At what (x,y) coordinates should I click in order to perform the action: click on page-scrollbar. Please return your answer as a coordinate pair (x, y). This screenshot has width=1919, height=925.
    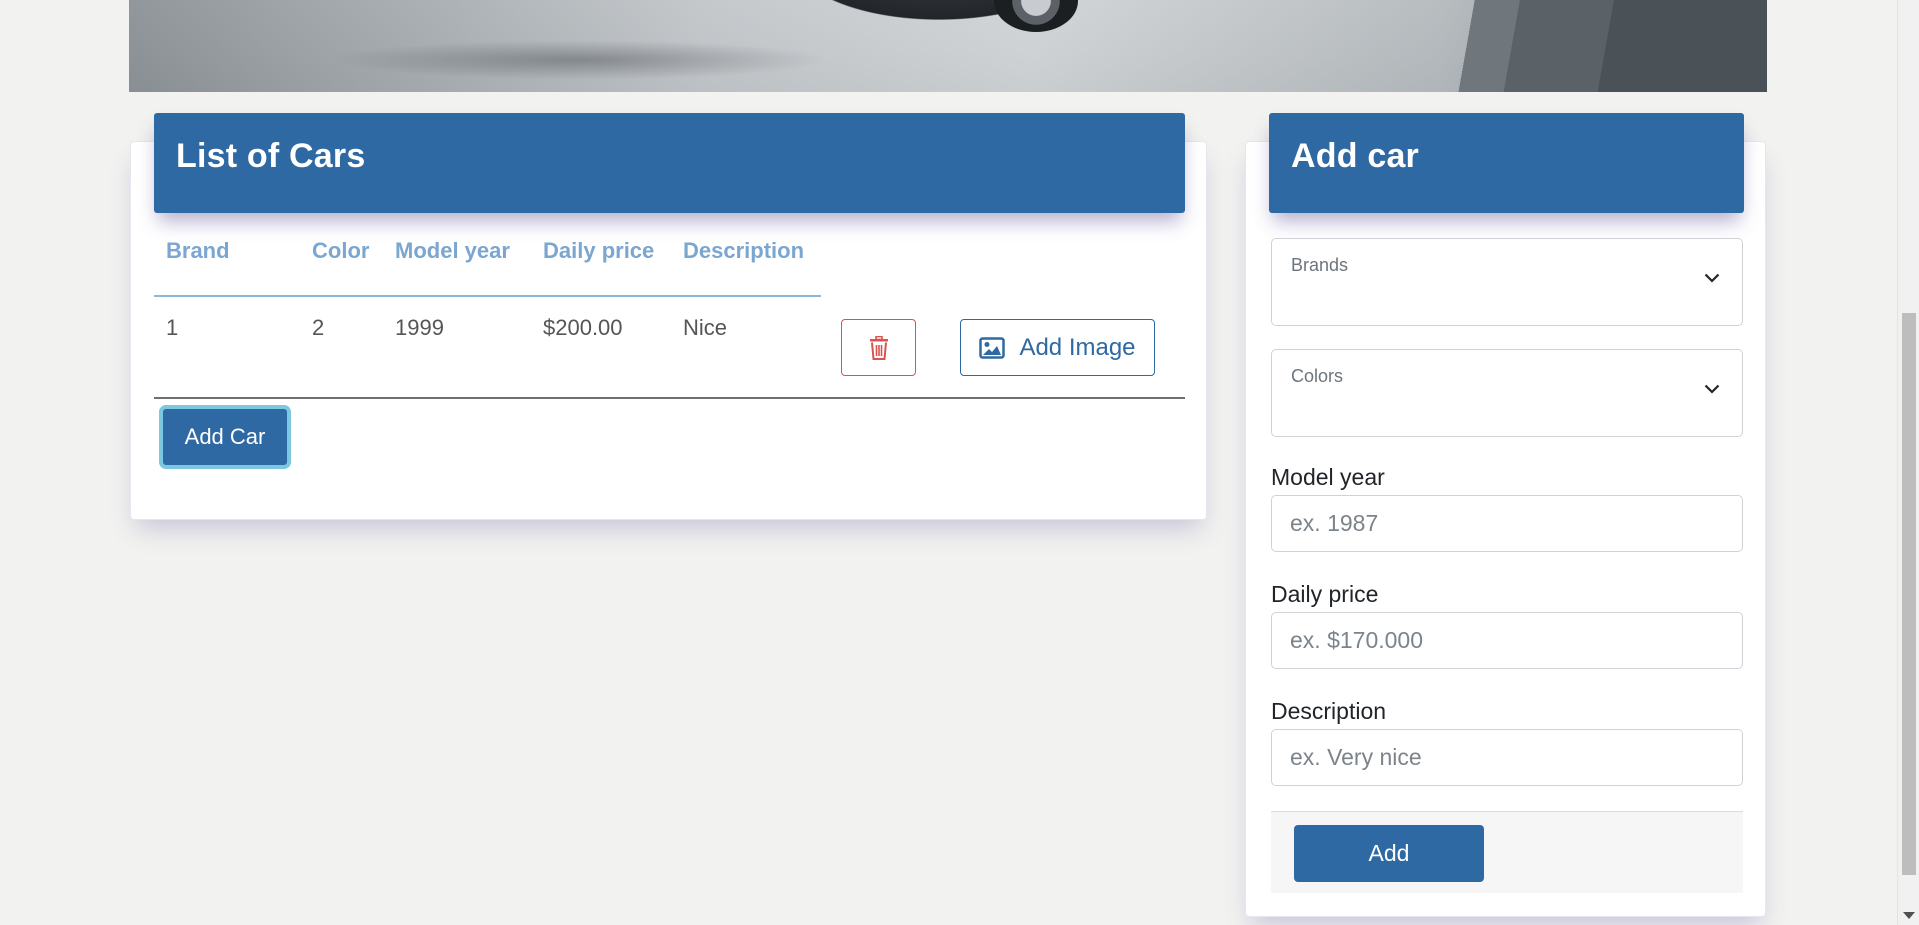
    Looking at the image, I should click on (1908, 462).